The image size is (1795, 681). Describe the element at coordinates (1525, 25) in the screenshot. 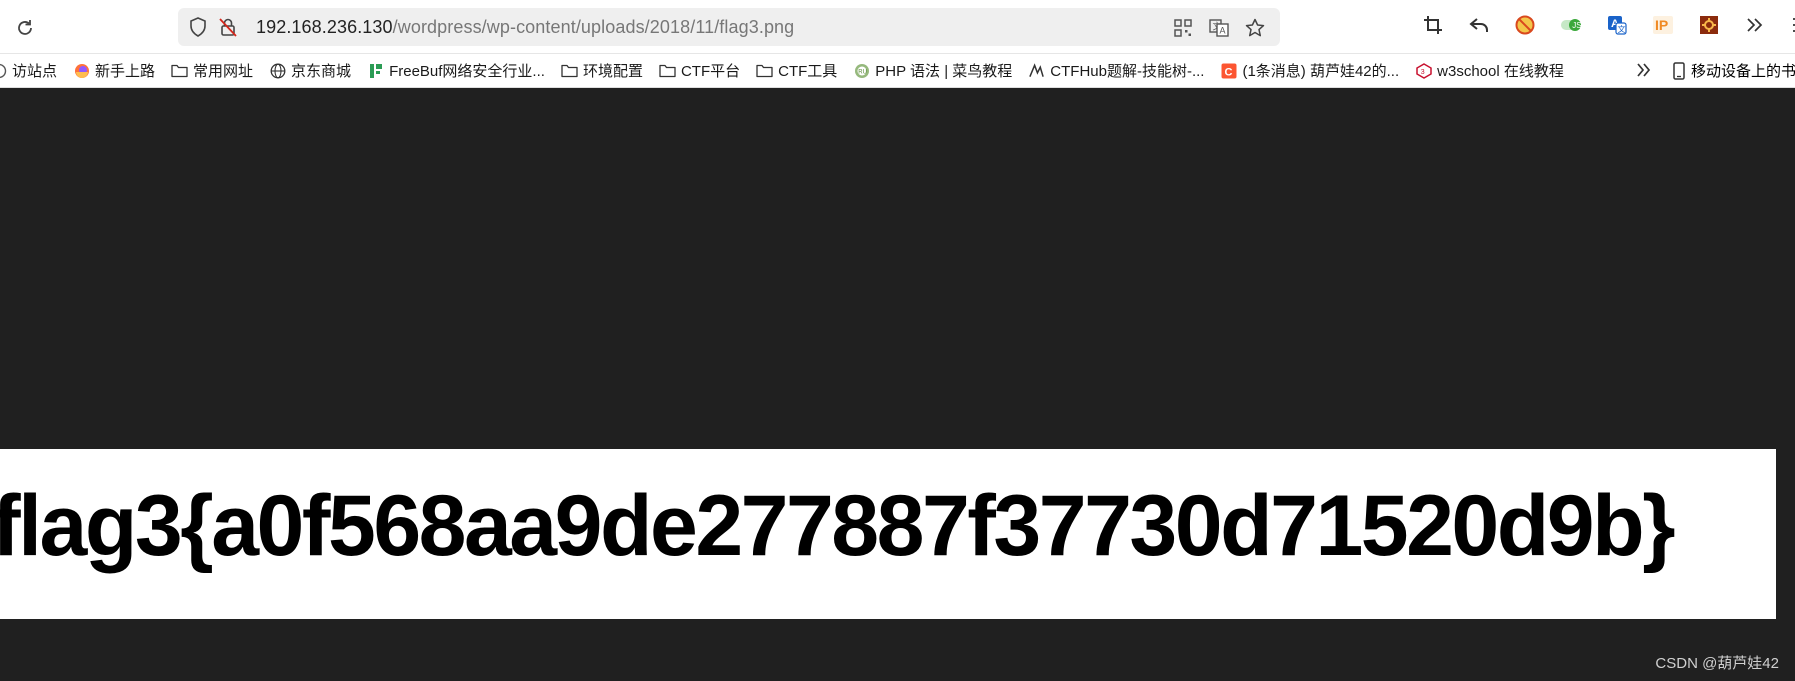

I see `block-icon` at that location.